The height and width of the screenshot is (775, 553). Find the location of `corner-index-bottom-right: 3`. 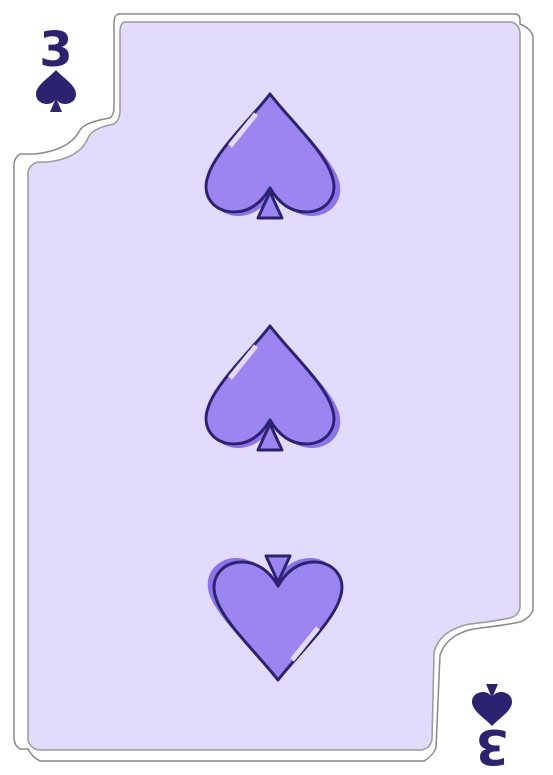

corner-index-bottom-right: 3 is located at coordinates (492, 729).